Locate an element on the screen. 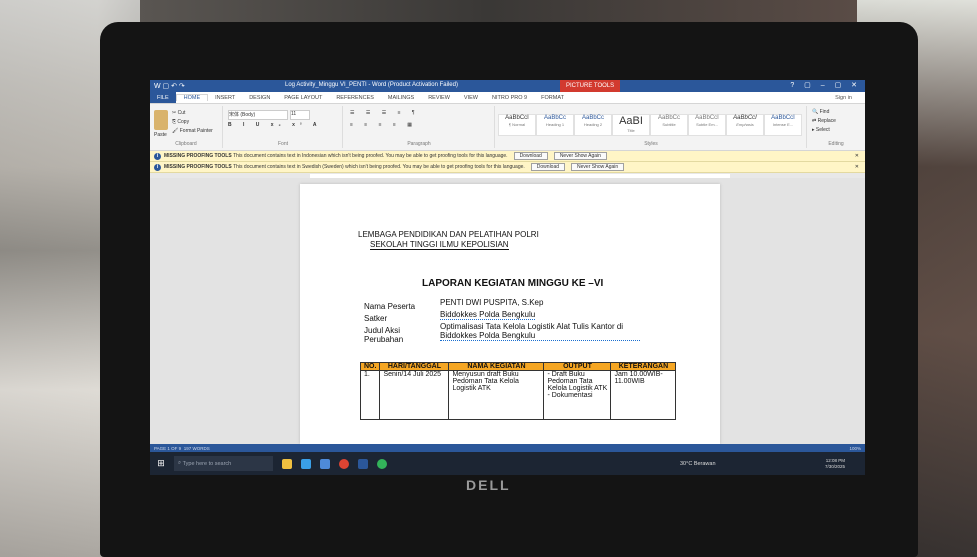 This screenshot has width=977, height=557. font-format-buttons: B I U x₂ x² A is located at coordinates (274, 125).